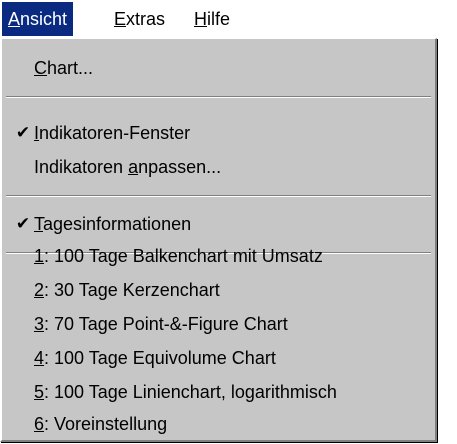 The height and width of the screenshot is (444, 457). I want to click on menu-item-preset-5-mnemonic: 5, so click(39, 392).